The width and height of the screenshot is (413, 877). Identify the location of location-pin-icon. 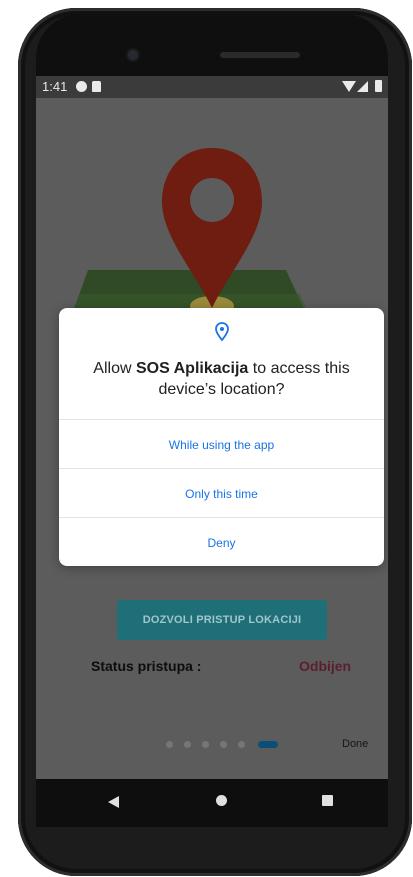
(222, 332).